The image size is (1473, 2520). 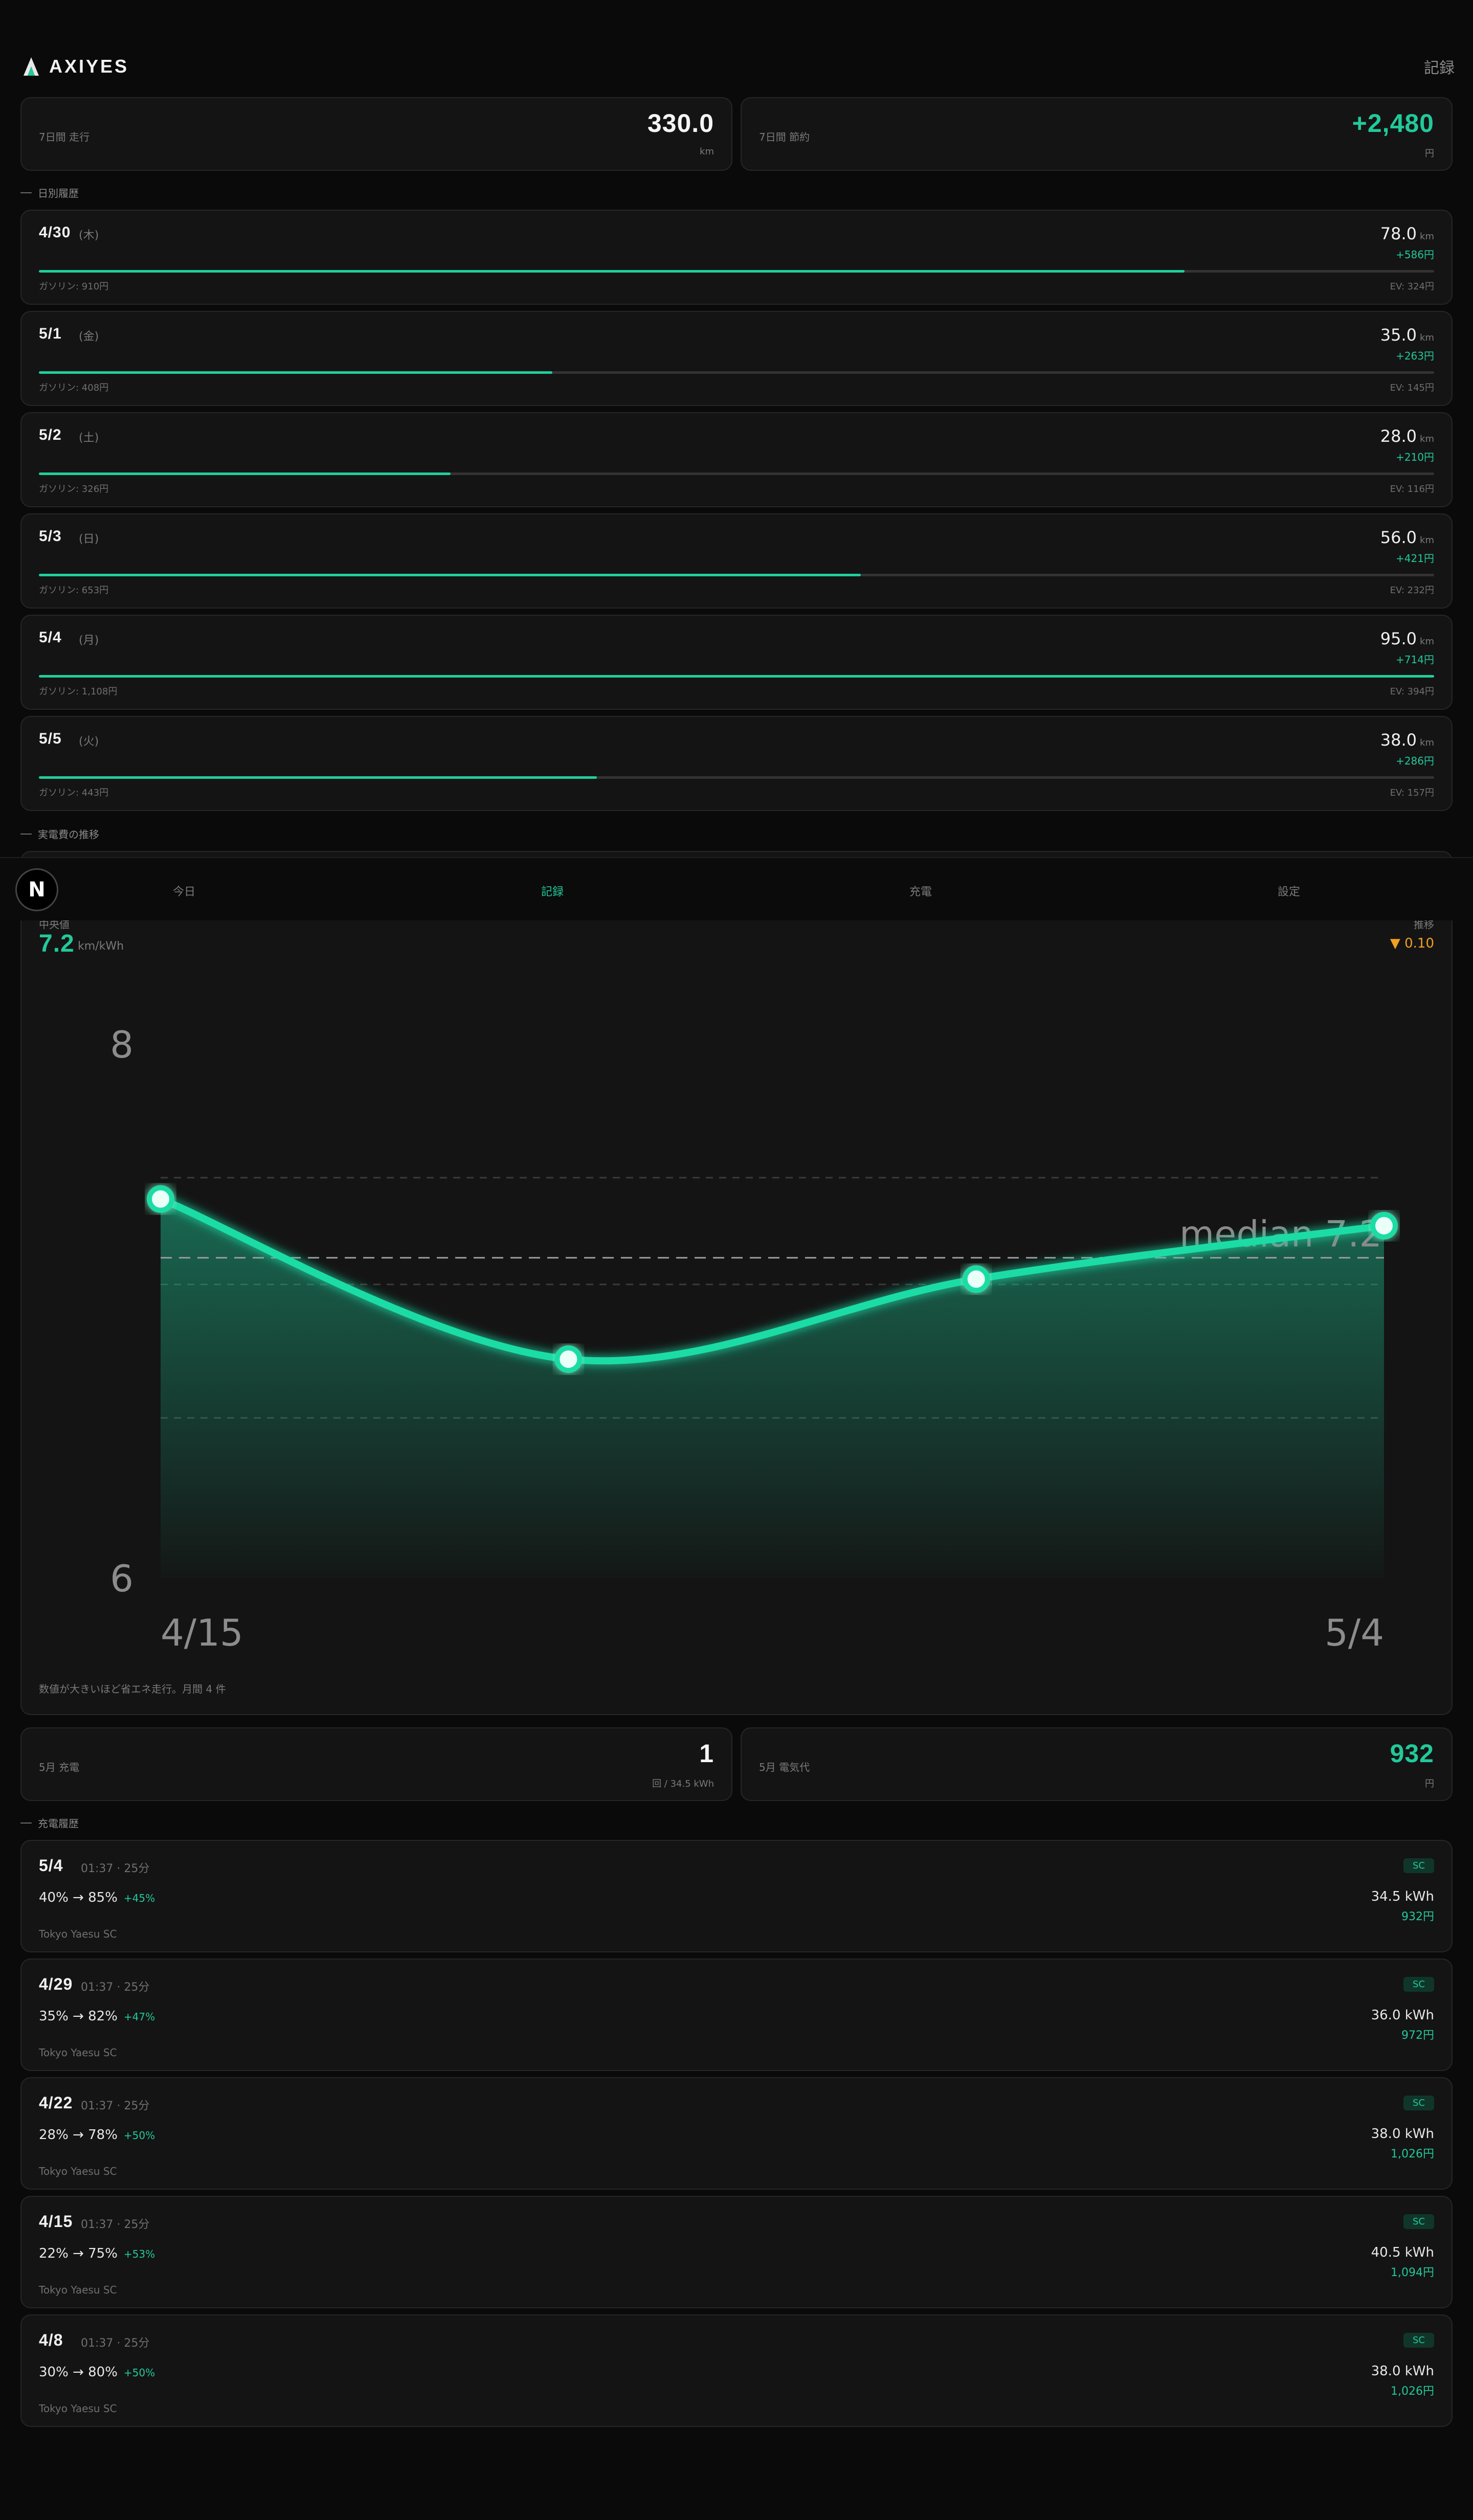 What do you see at coordinates (706, 1753) in the screenshot?
I see `monthly-charges-value: 1` at bounding box center [706, 1753].